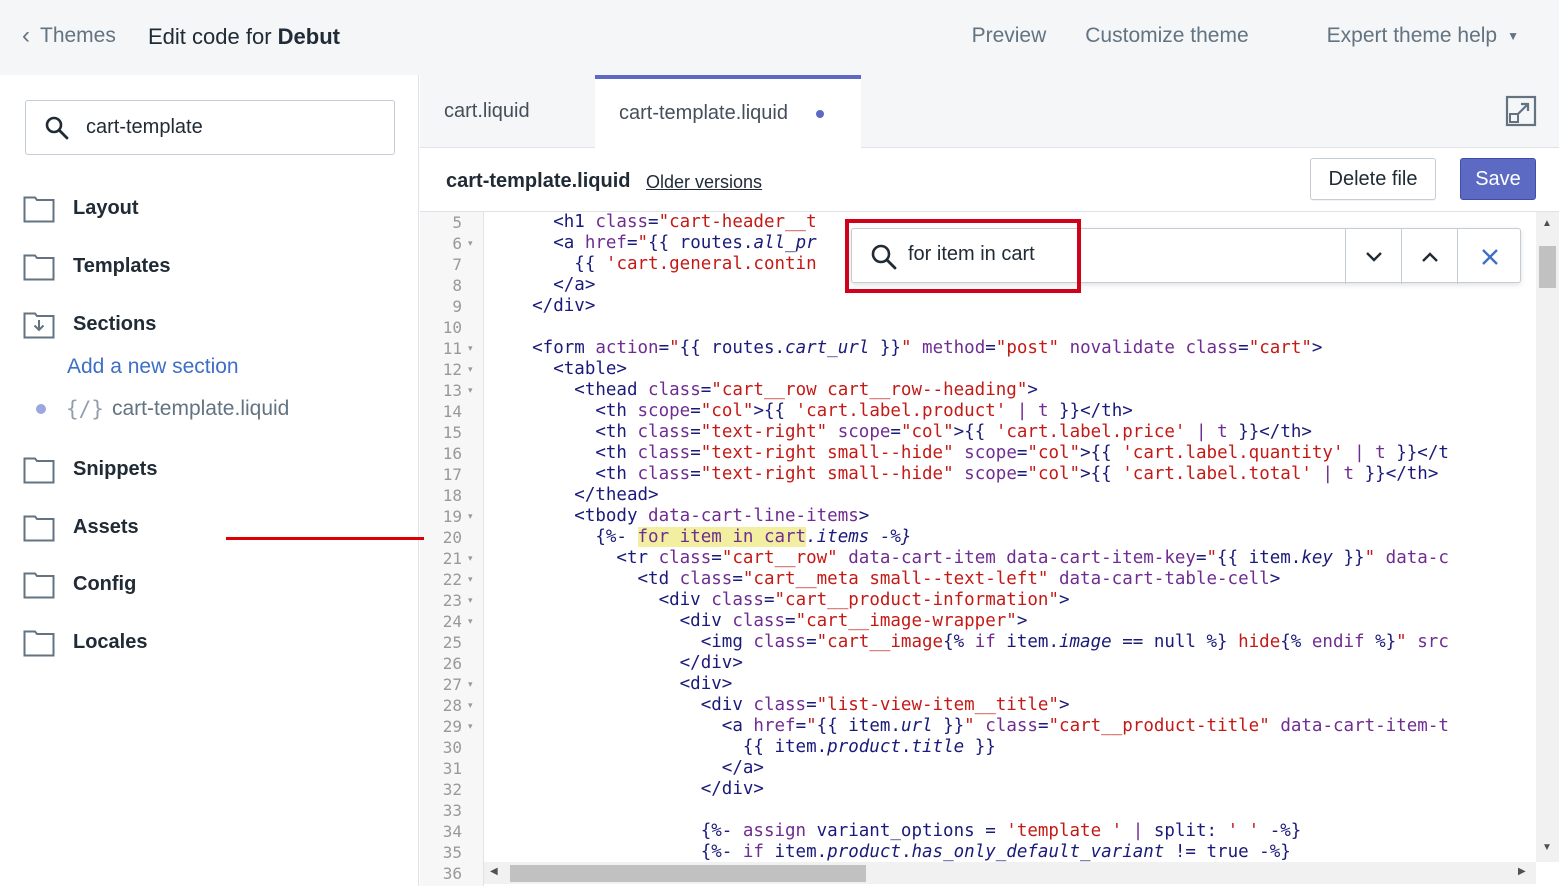  What do you see at coordinates (69, 36) in the screenshot?
I see `back-to-themes-link: ‹ Themes` at bounding box center [69, 36].